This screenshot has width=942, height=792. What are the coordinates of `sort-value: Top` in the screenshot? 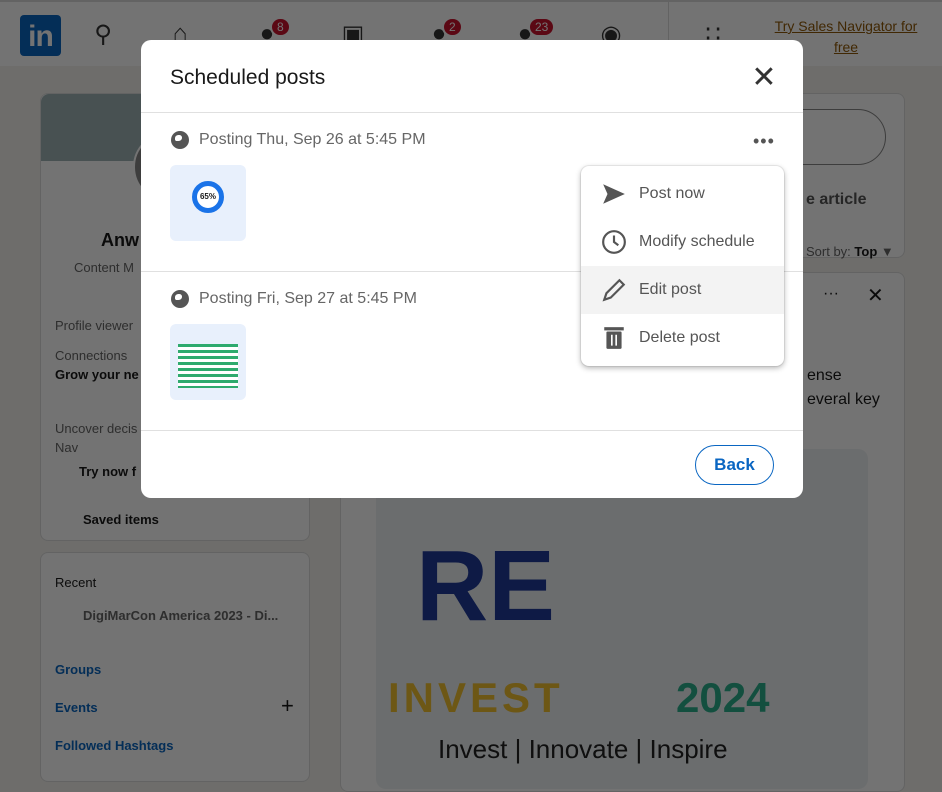 It's located at (866, 251).